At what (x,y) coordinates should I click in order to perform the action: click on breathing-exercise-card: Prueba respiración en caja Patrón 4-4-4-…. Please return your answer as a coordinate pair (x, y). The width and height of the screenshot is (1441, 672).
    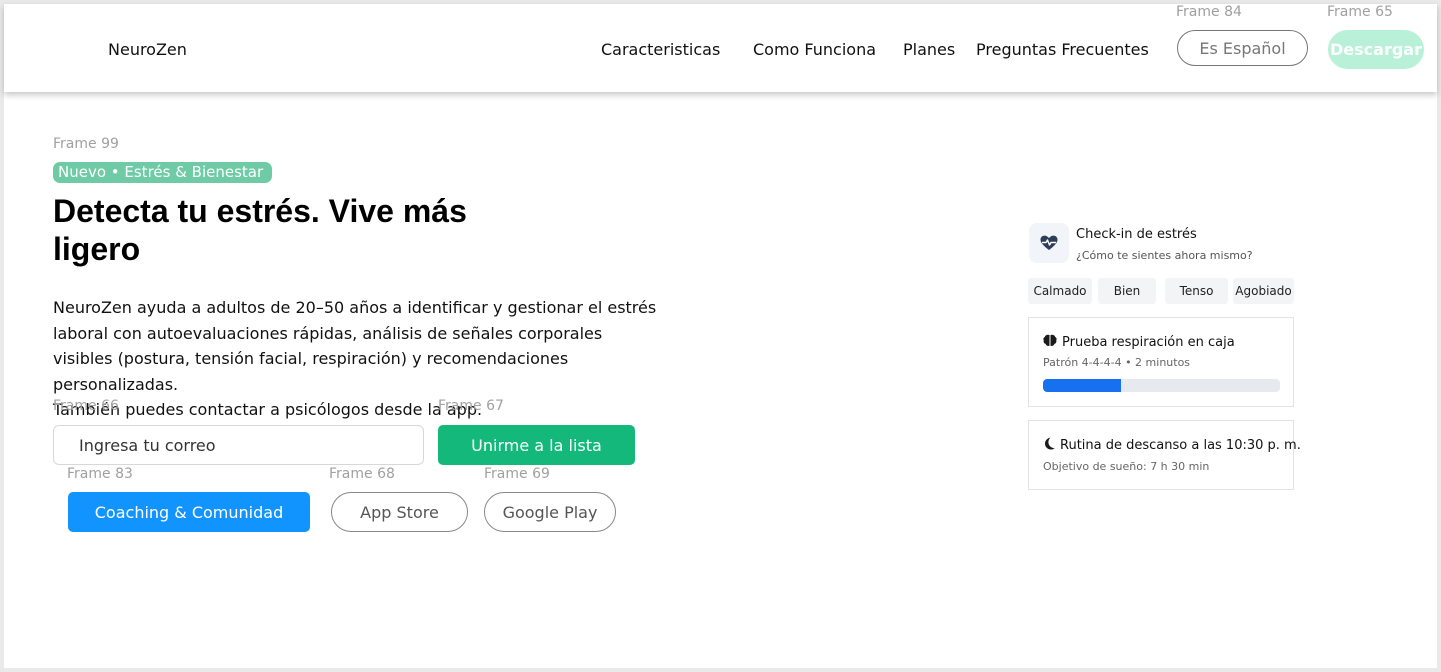
    Looking at the image, I should click on (1161, 362).